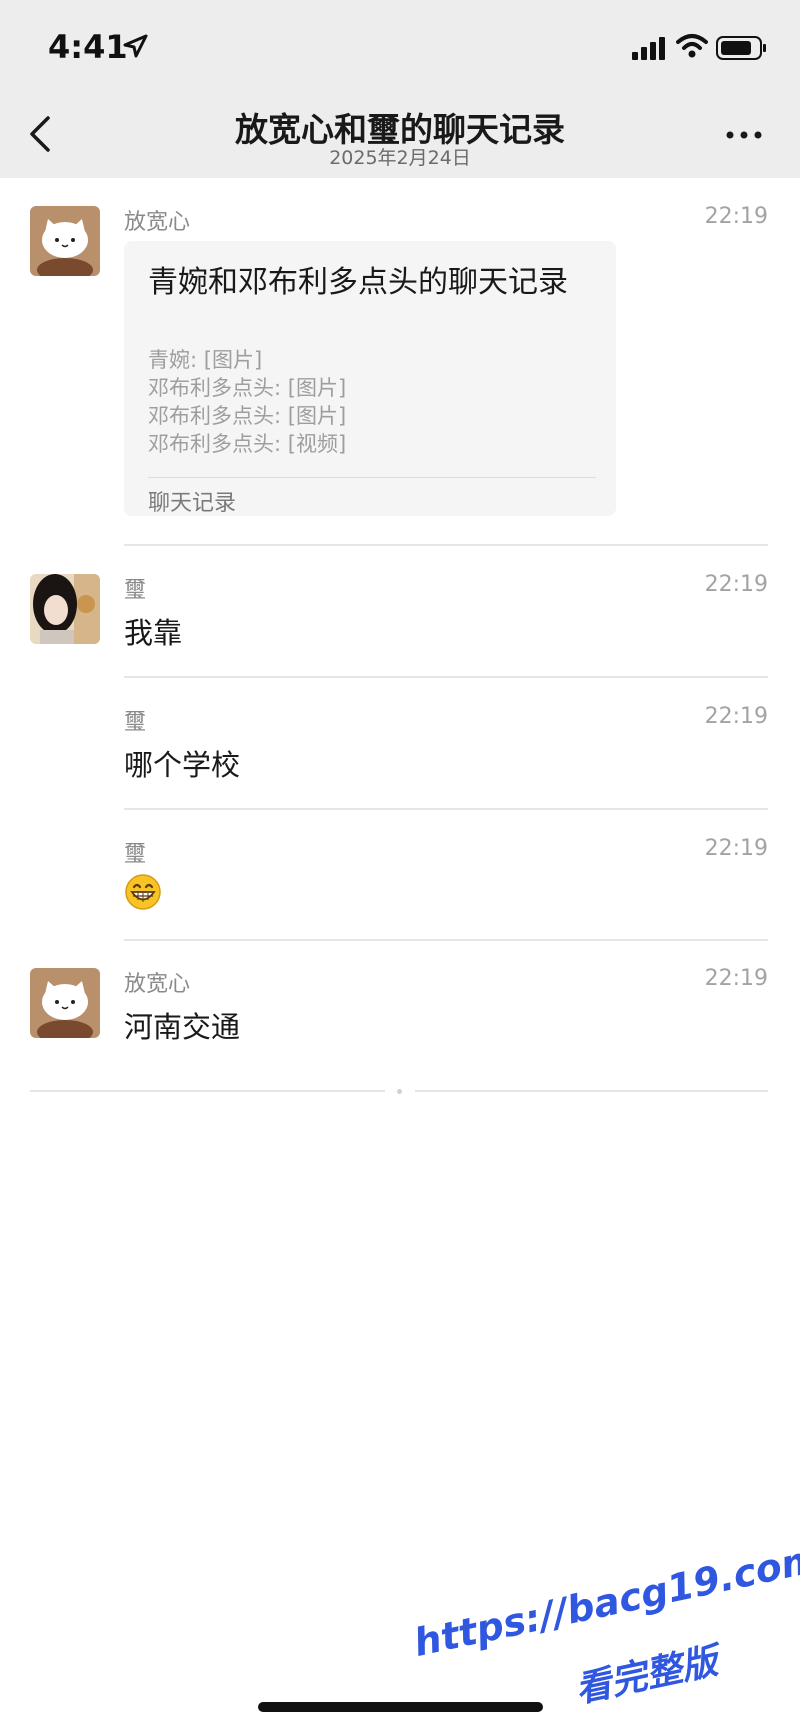 Image resolution: width=800 pixels, height=1733 pixels. I want to click on grinning-face-icon, so click(143, 892).